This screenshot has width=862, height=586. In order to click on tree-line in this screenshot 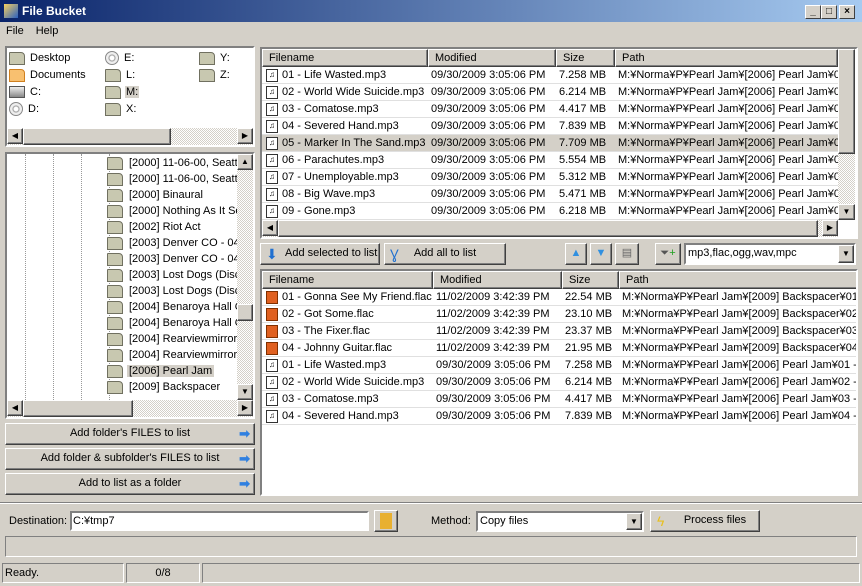, I will do `click(53, 279)`.